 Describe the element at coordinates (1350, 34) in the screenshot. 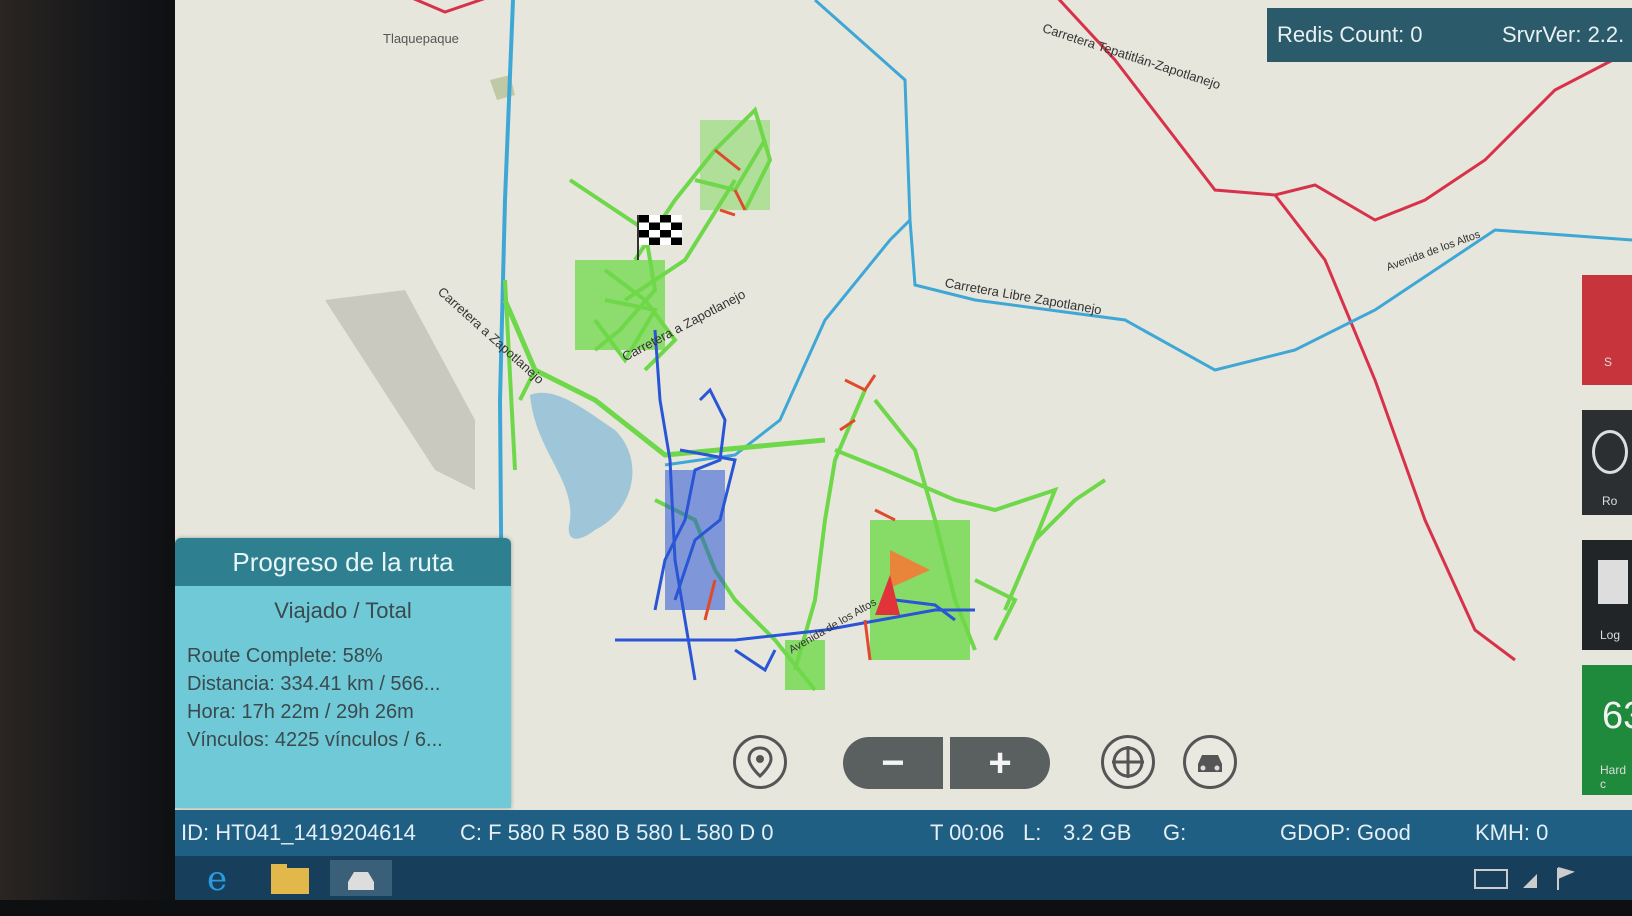

I see `redis-count: Redis Count: 0` at that location.